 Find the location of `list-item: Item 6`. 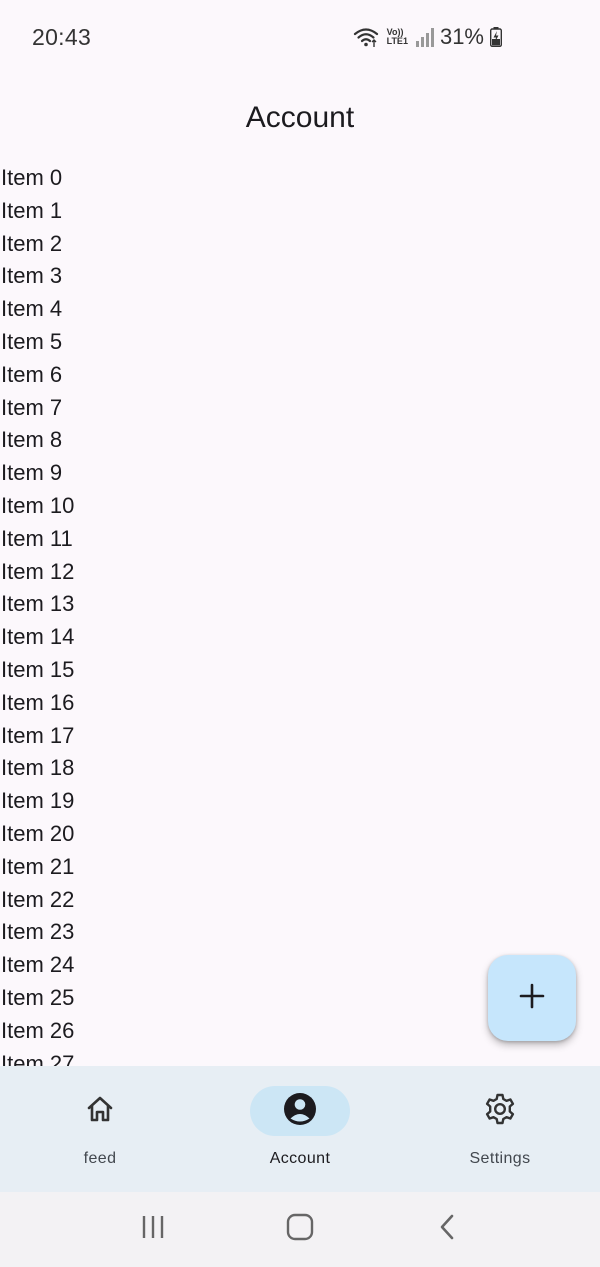

list-item: Item 6 is located at coordinates (300, 375).